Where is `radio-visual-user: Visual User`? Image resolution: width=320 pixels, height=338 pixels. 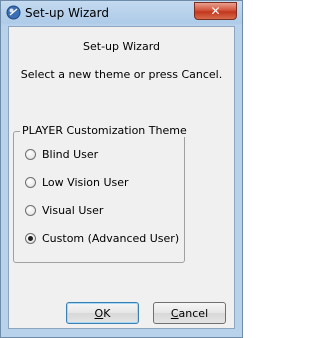
radio-visual-user: Visual User is located at coordinates (64, 210).